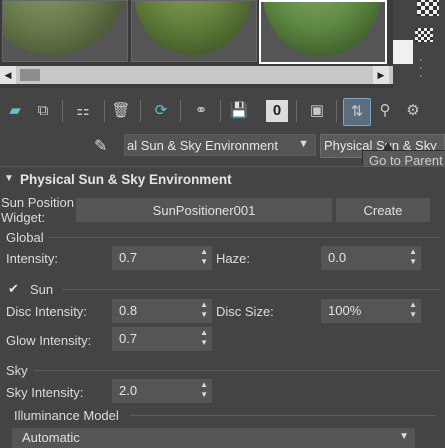 The height and width of the screenshot is (448, 445). I want to click on tooltip-pointer, so click(388, 146).